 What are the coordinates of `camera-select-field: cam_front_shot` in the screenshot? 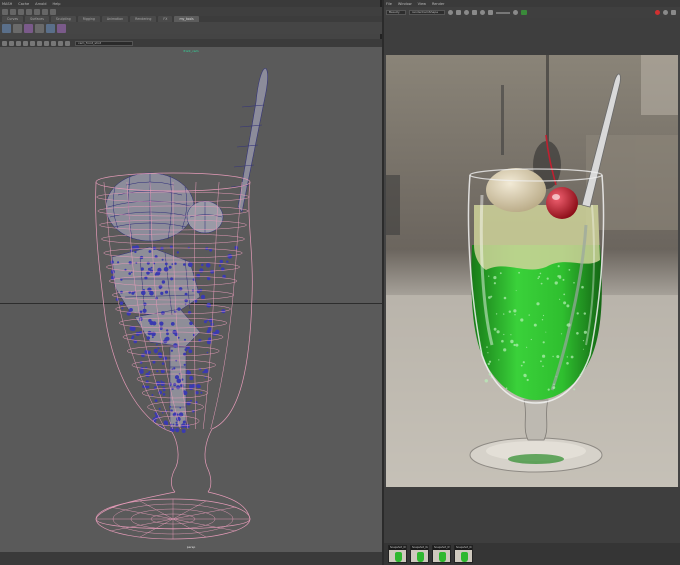 It's located at (104, 43).